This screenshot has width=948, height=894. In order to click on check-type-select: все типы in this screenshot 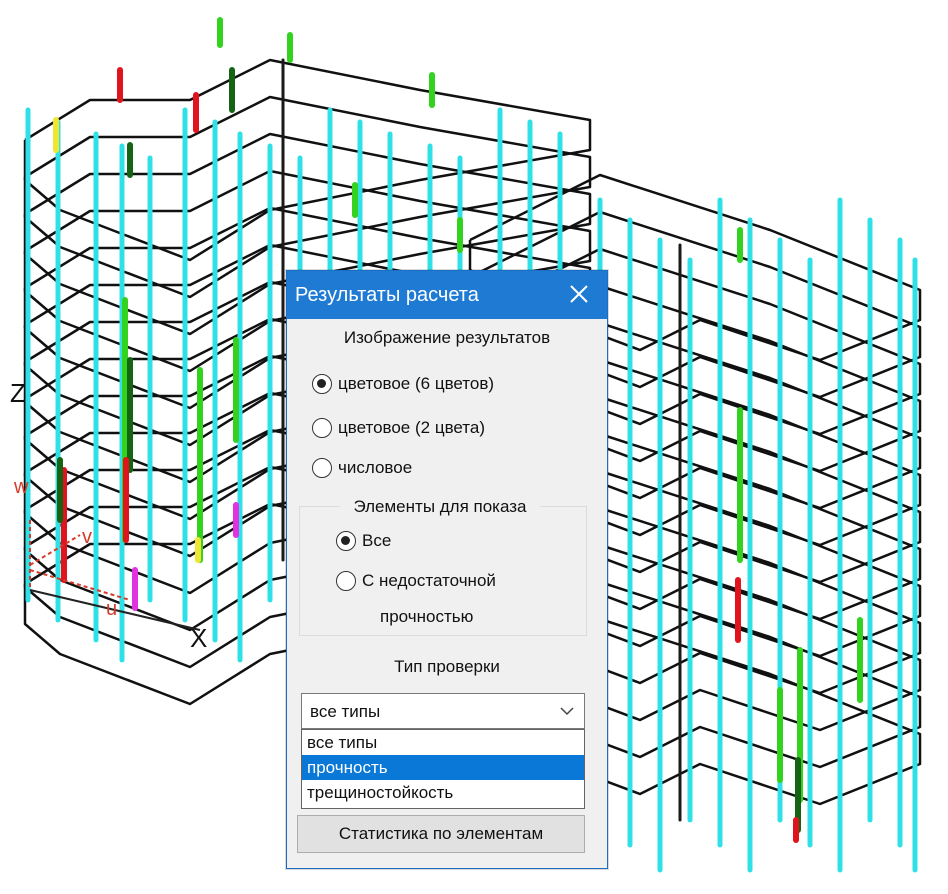, I will do `click(443, 711)`.